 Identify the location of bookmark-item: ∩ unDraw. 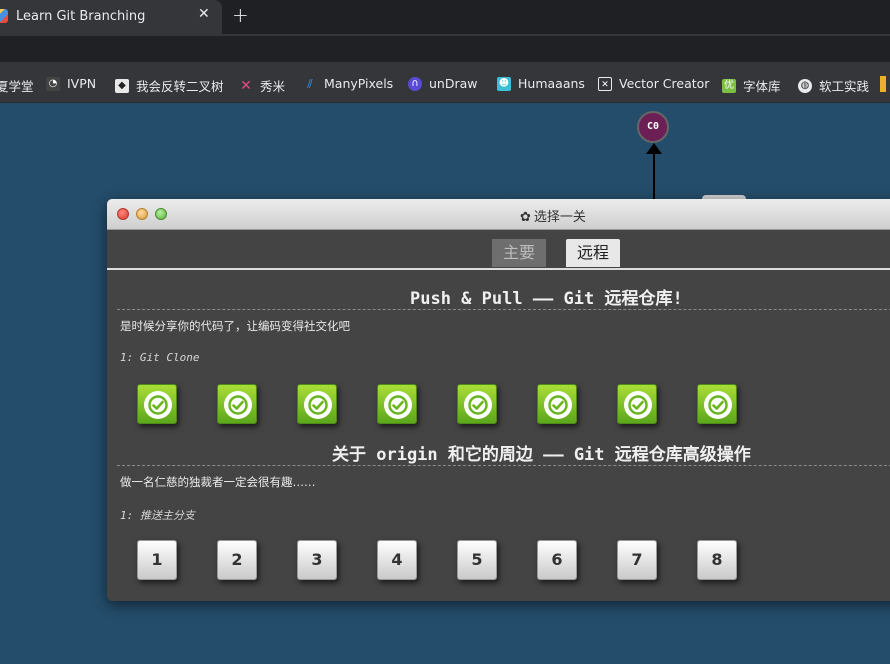
(443, 83).